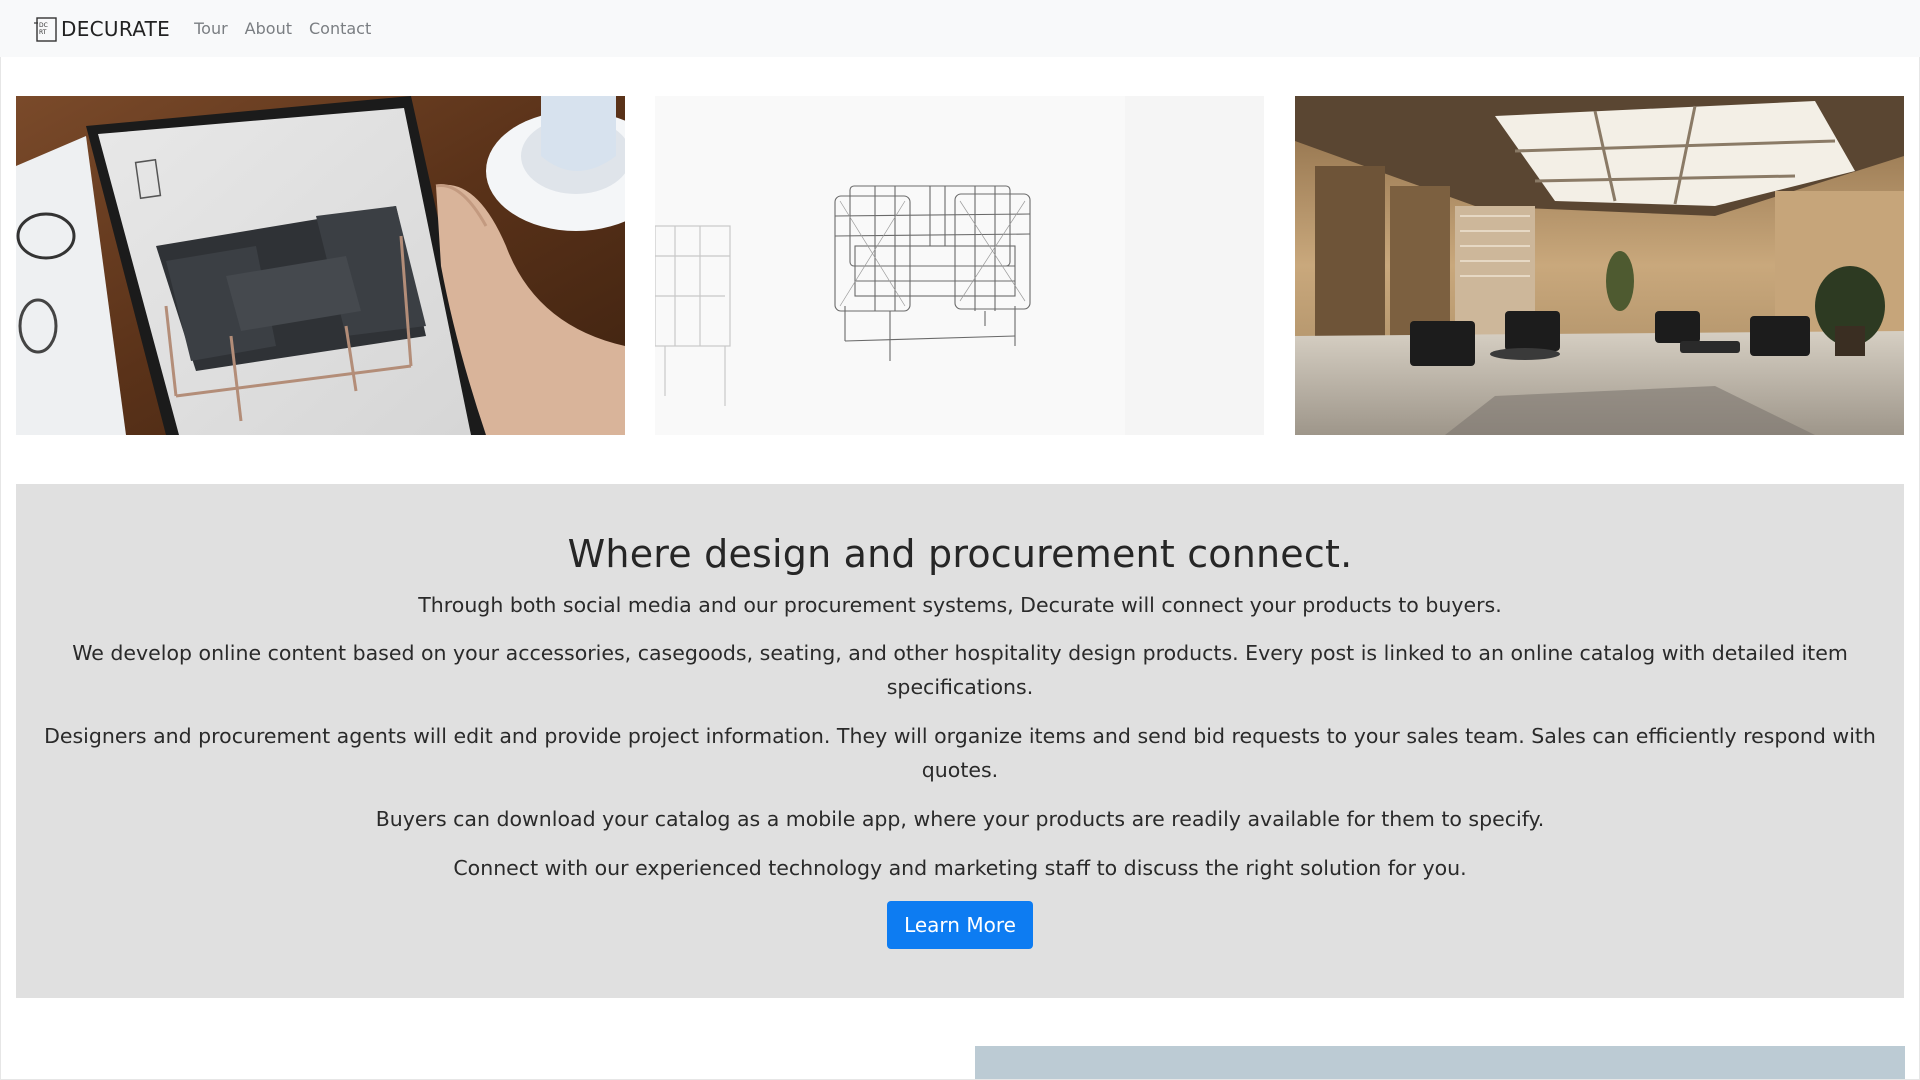  Describe the element at coordinates (268, 28) in the screenshot. I see `nav-link-about: About` at that location.